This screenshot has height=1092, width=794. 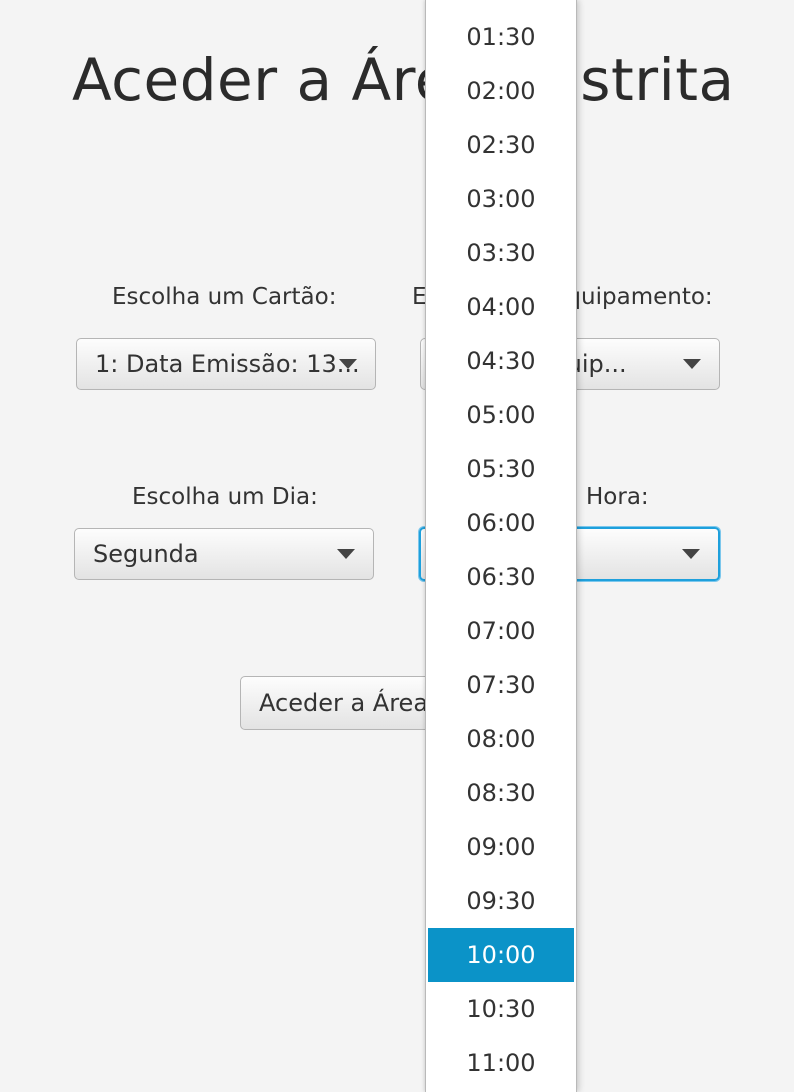 I want to click on hour-option: 02:00, so click(x=501, y=91).